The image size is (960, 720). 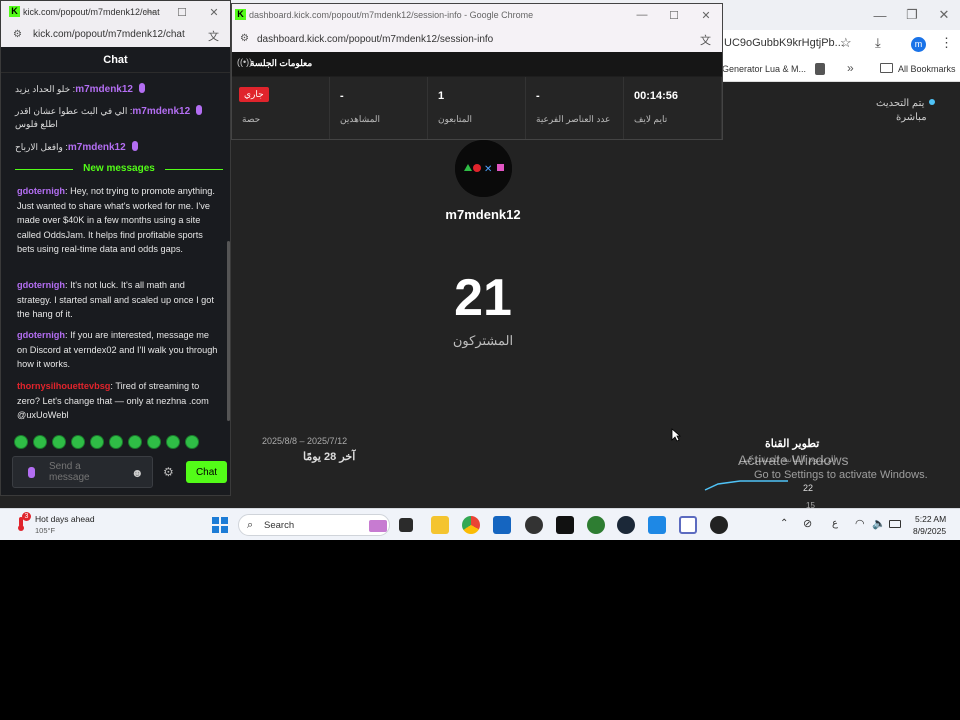 What do you see at coordinates (911, 117) in the screenshot?
I see `update-status-sub: مباشرة` at bounding box center [911, 117].